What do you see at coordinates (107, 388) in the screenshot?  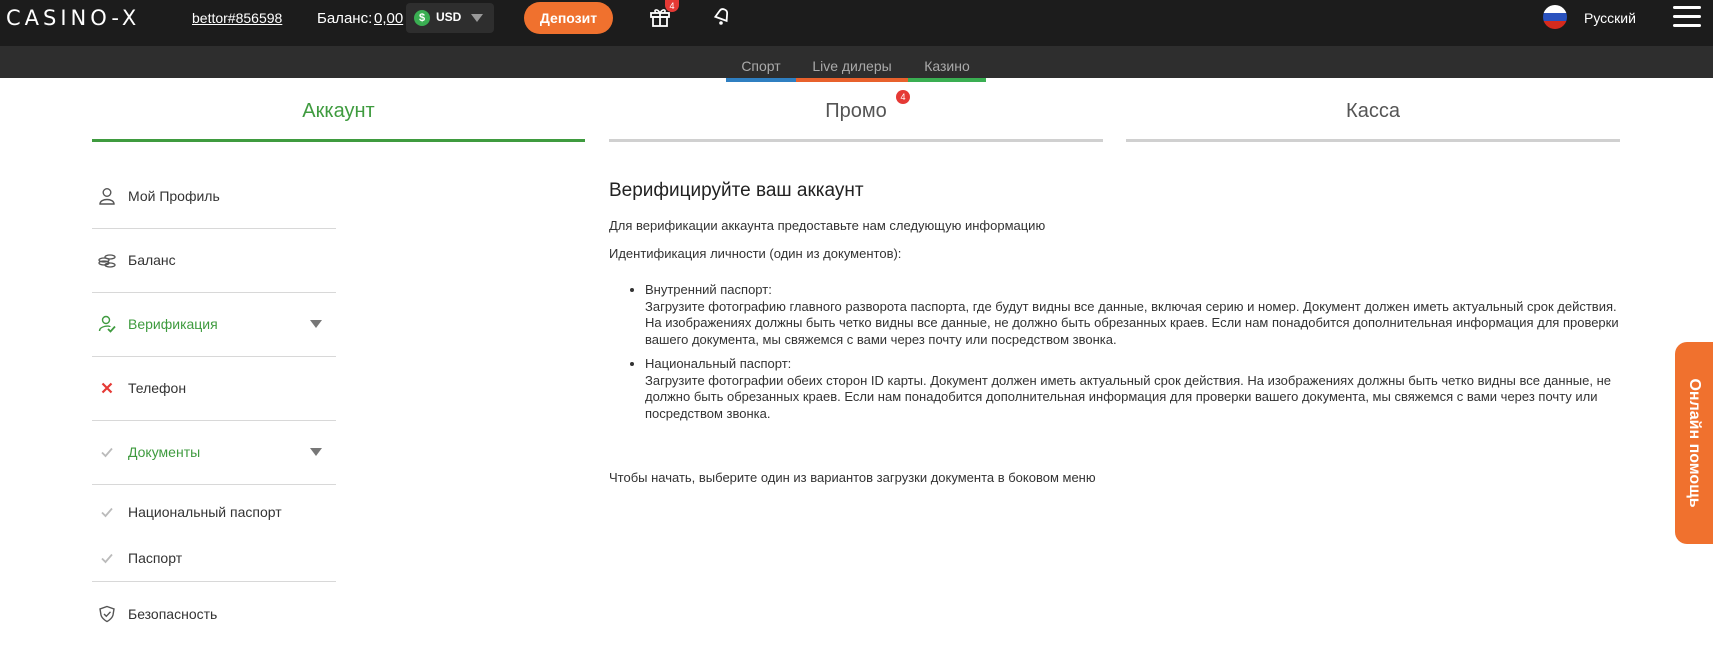 I see `close-icon` at bounding box center [107, 388].